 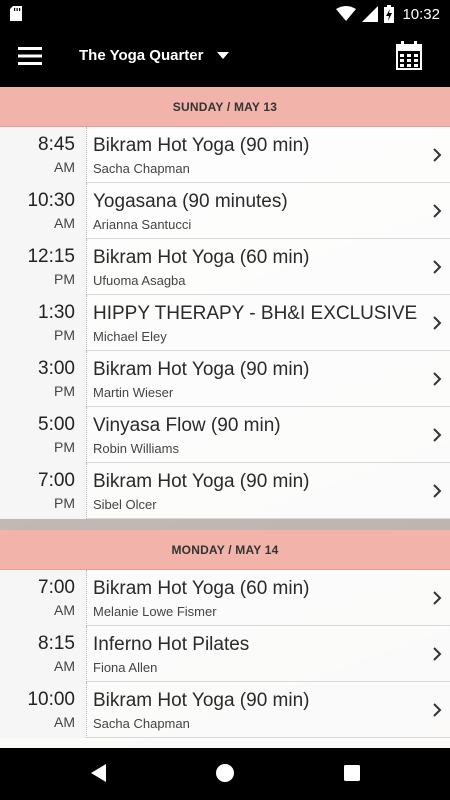 I want to click on day-header-sunday: SUNDAY / MAY 13, so click(x=225, y=107).